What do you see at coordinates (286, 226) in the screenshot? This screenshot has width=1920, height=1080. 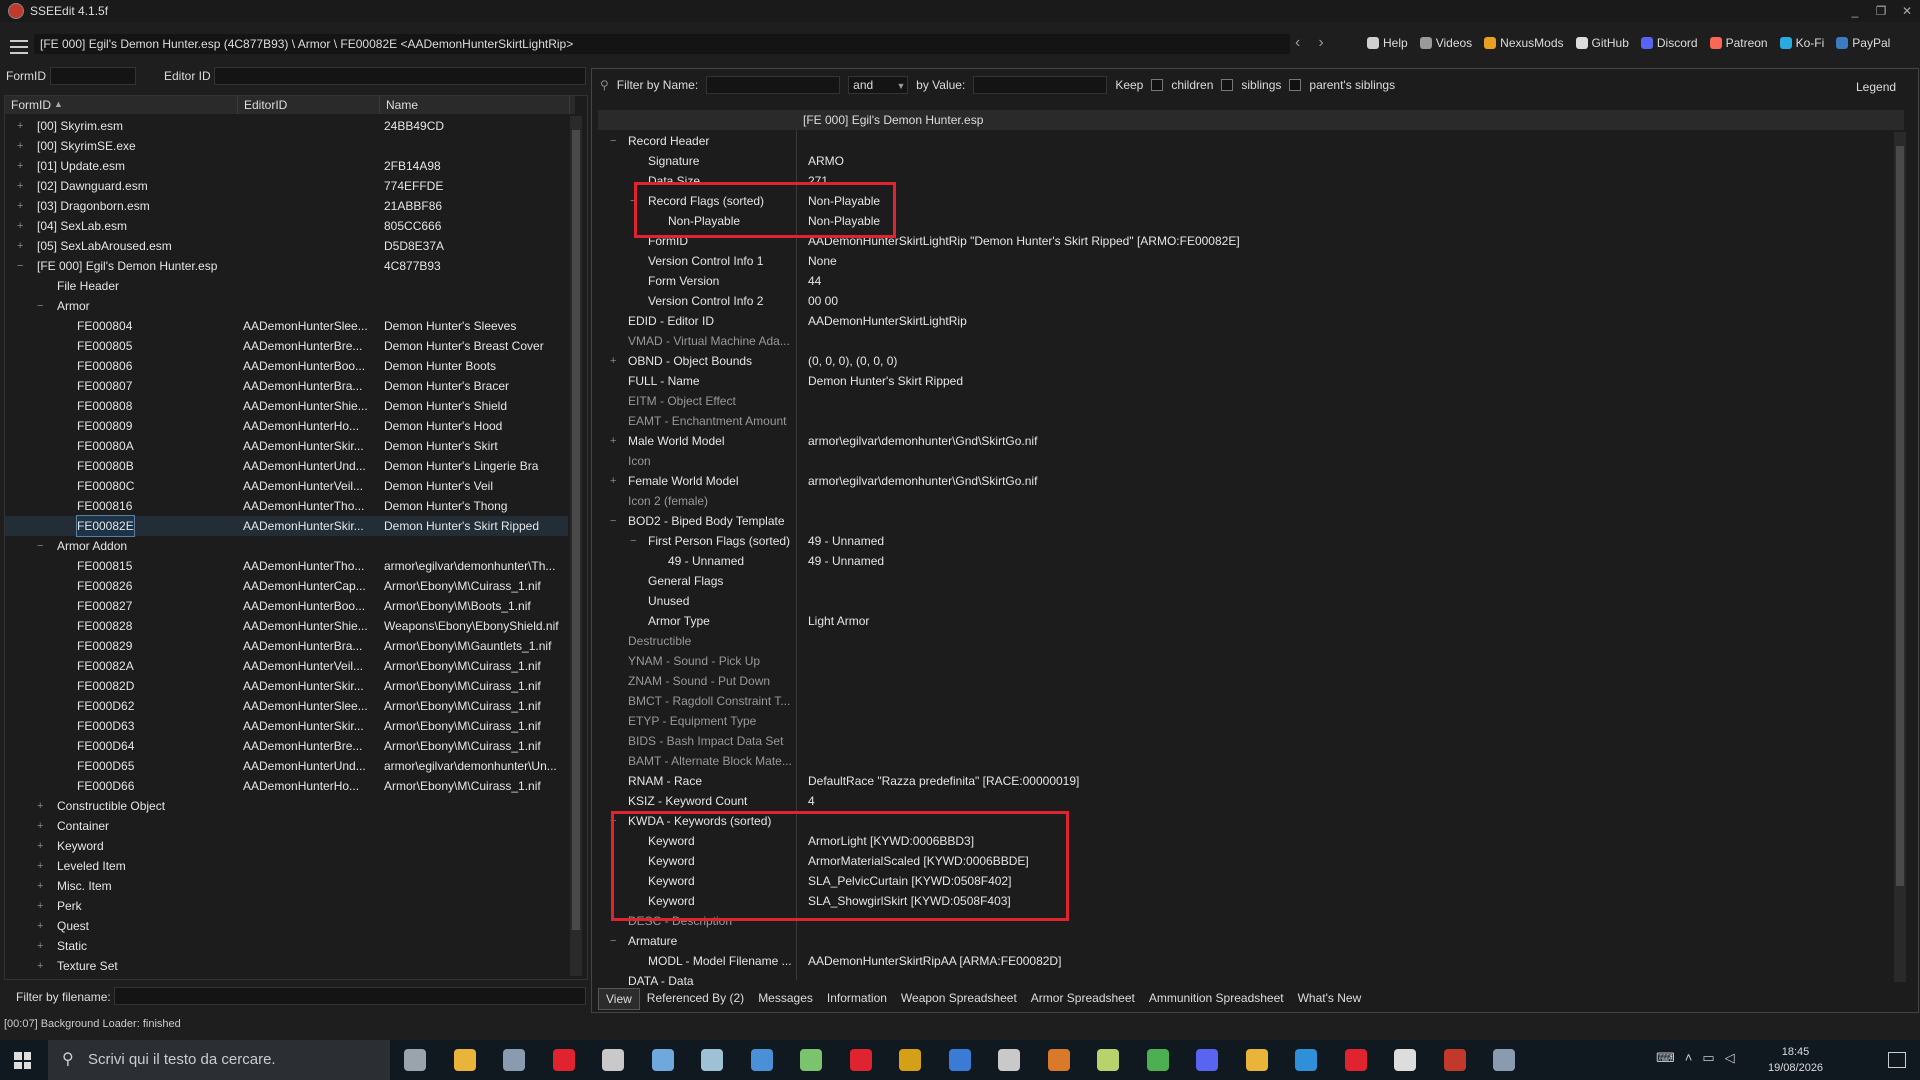 I see `tree-row: + [04] SexLab.esm 805CC666` at bounding box center [286, 226].